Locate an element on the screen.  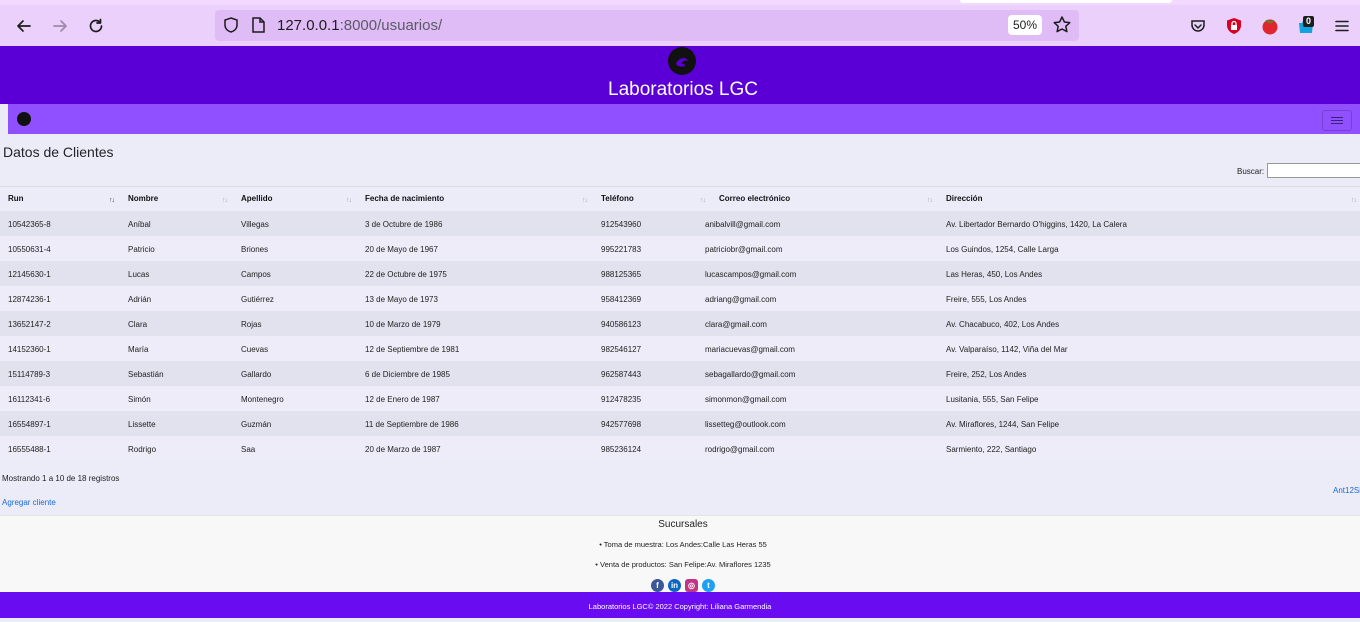
cell-correo: patriciobr@gmail.com is located at coordinates (744, 249).